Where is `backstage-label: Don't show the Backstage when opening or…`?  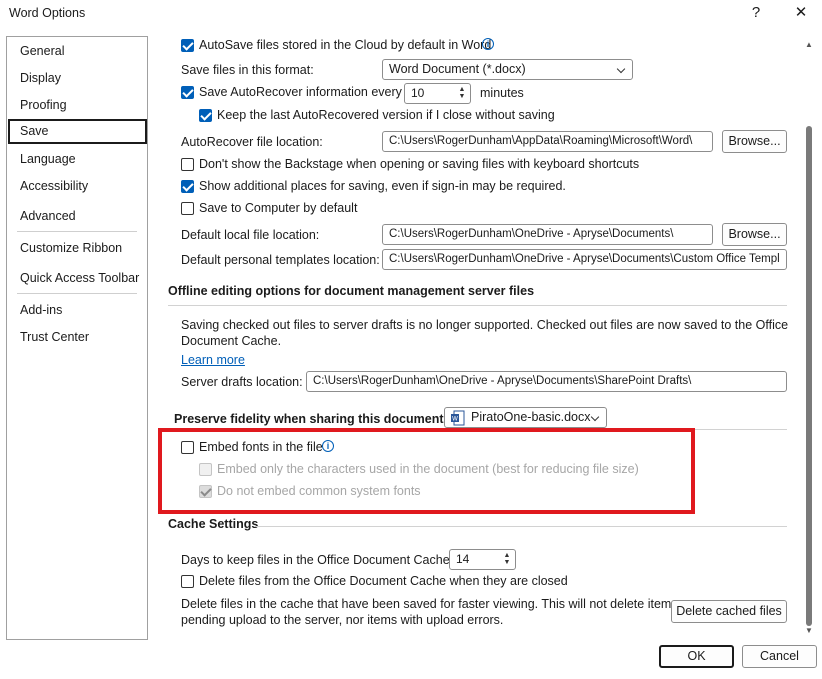 backstage-label: Don't show the Backstage when opening or… is located at coordinates (419, 164).